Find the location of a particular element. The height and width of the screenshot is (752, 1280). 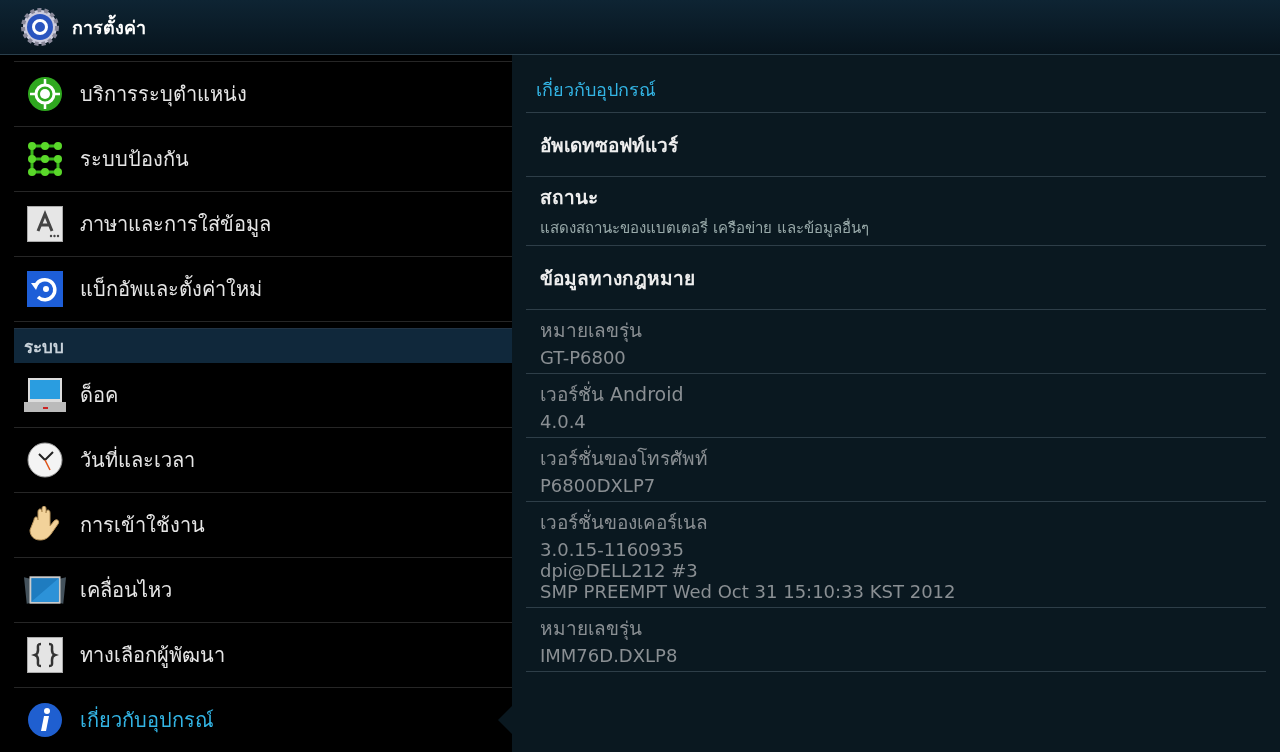

preference-title: ข้อมูลทางกฎหมาย is located at coordinates (618, 279).